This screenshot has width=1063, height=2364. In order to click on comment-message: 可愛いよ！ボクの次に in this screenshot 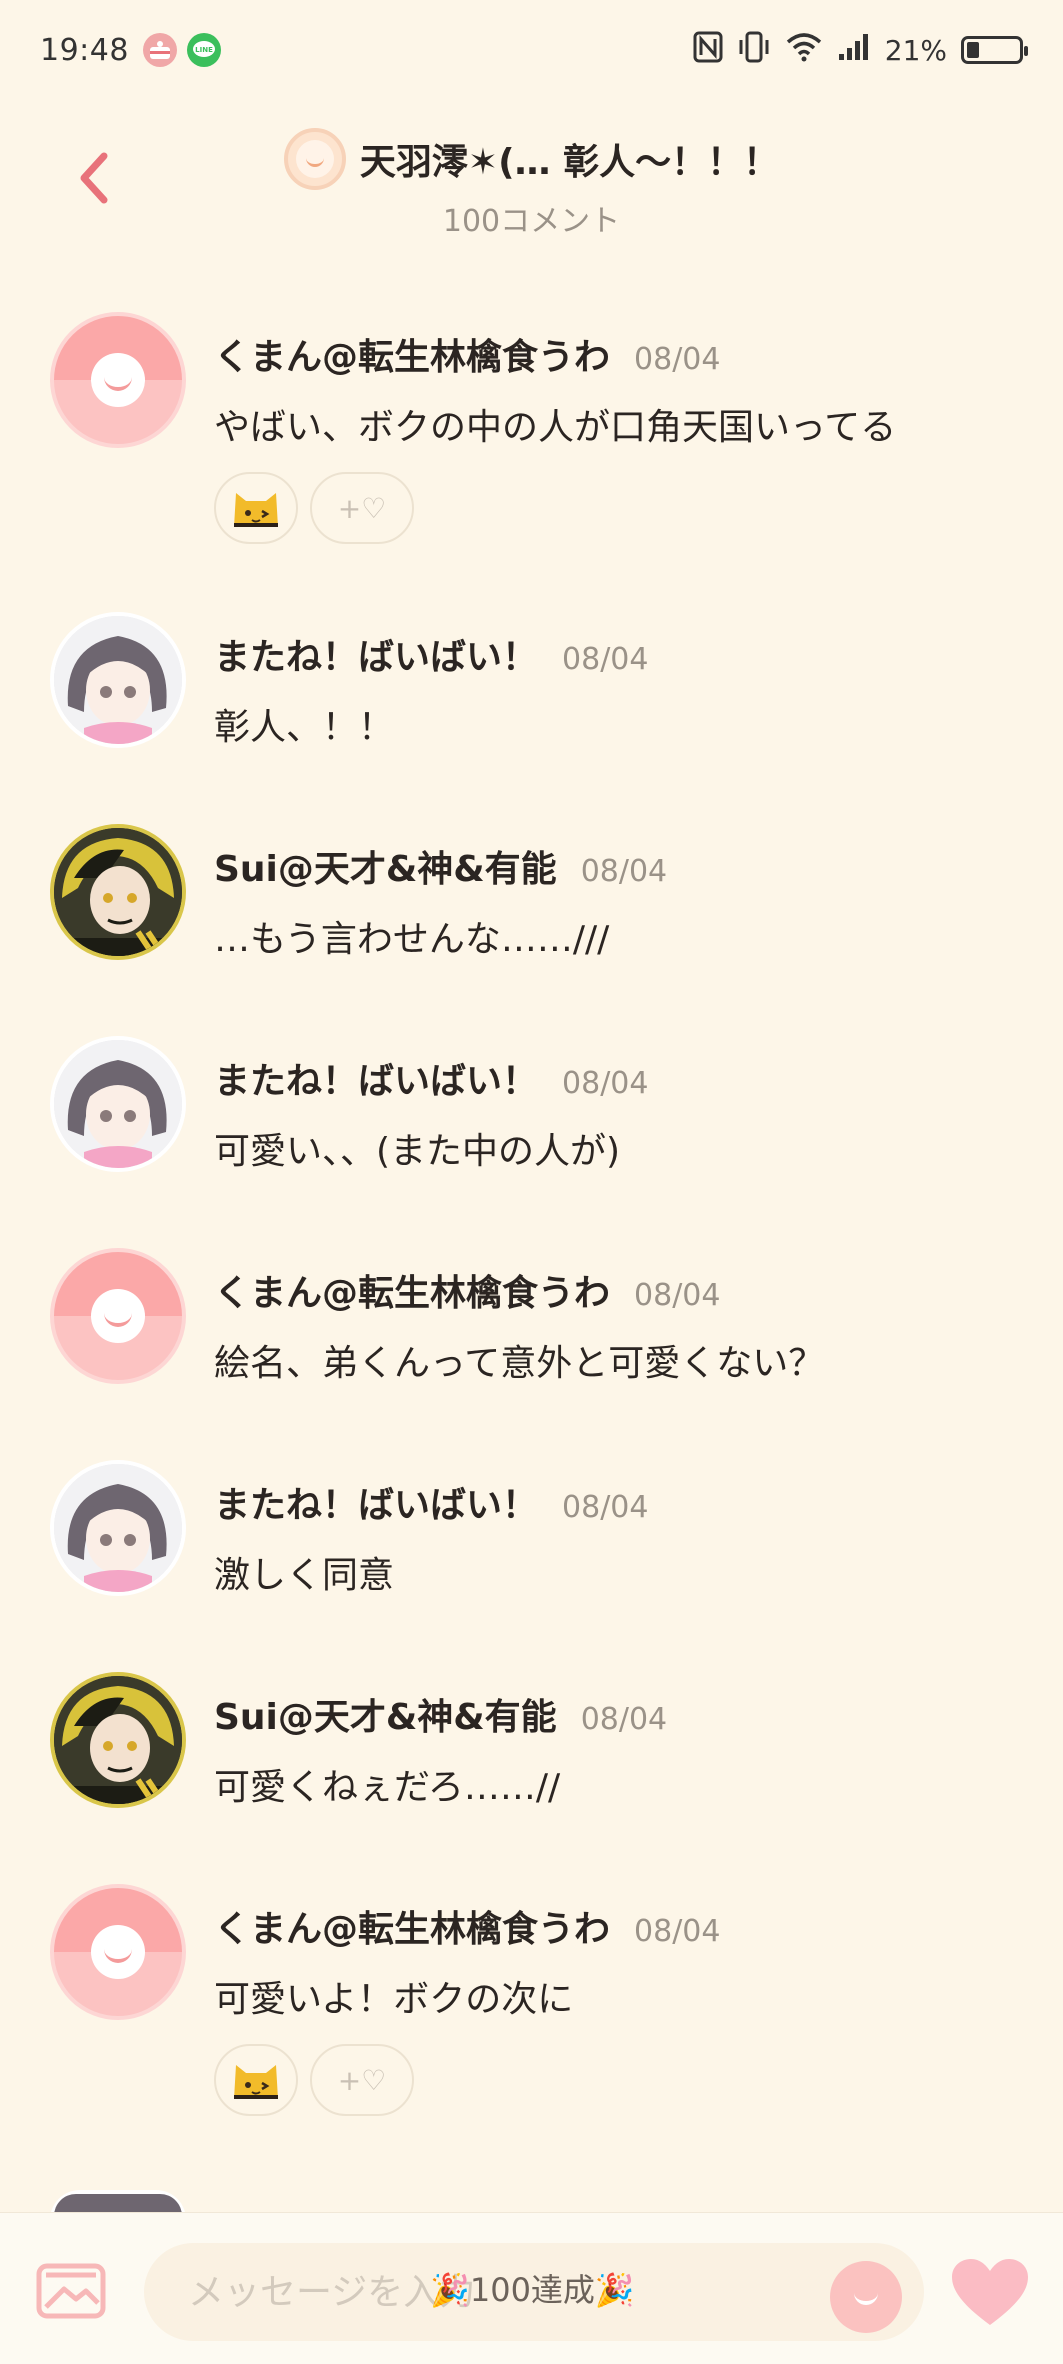, I will do `click(394, 1999)`.